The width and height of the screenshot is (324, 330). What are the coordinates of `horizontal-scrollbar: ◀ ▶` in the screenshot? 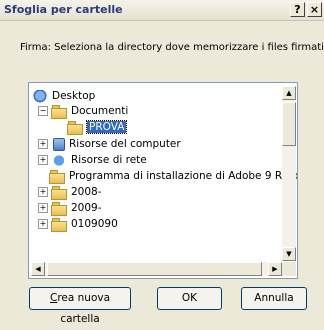 It's located at (156, 269).